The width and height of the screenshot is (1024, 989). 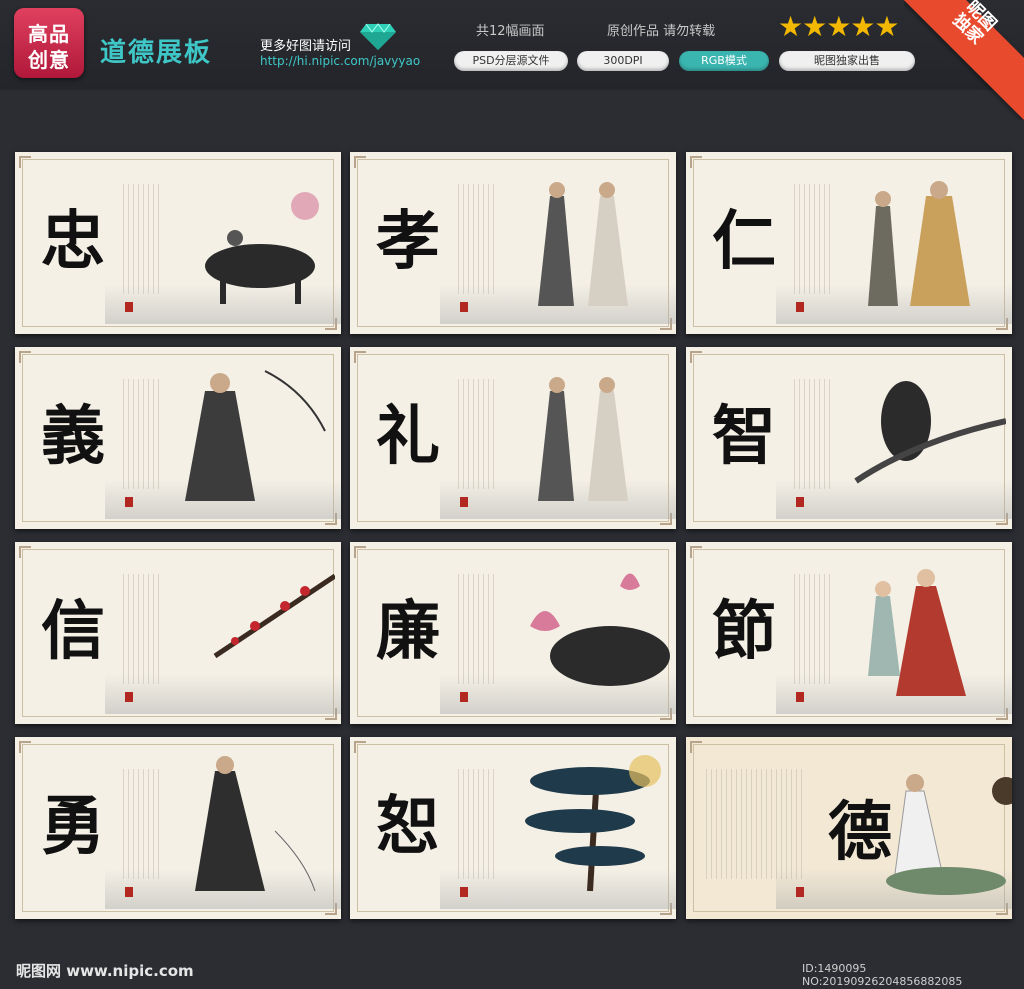 What do you see at coordinates (49, 60) in the screenshot?
I see `logo-line2: 创意` at bounding box center [49, 60].